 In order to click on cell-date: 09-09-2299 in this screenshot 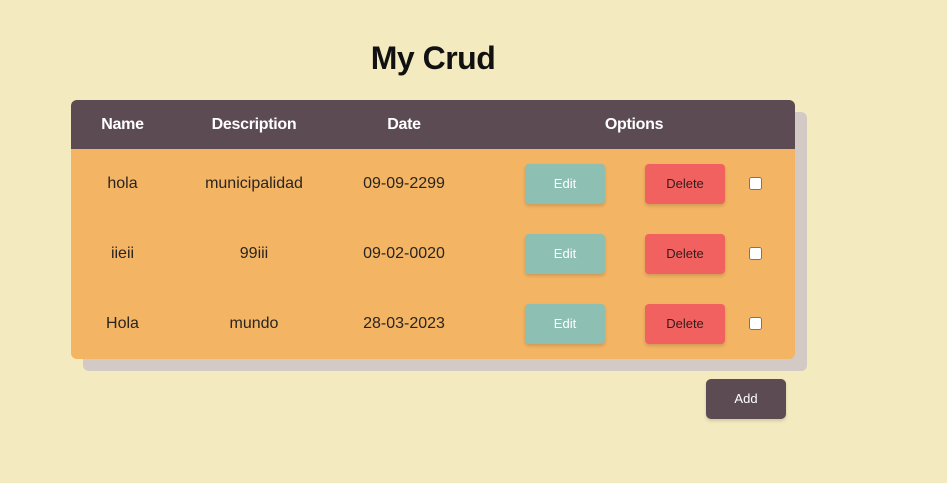, I will do `click(404, 183)`.